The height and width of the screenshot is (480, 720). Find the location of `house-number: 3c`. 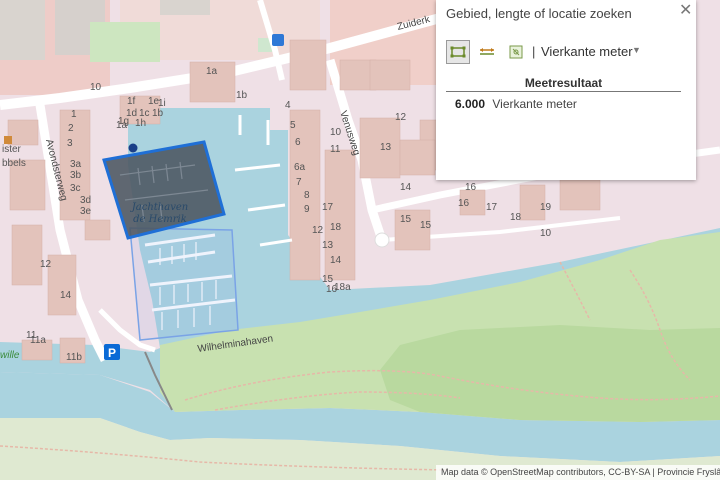

house-number: 3c is located at coordinates (75, 188).